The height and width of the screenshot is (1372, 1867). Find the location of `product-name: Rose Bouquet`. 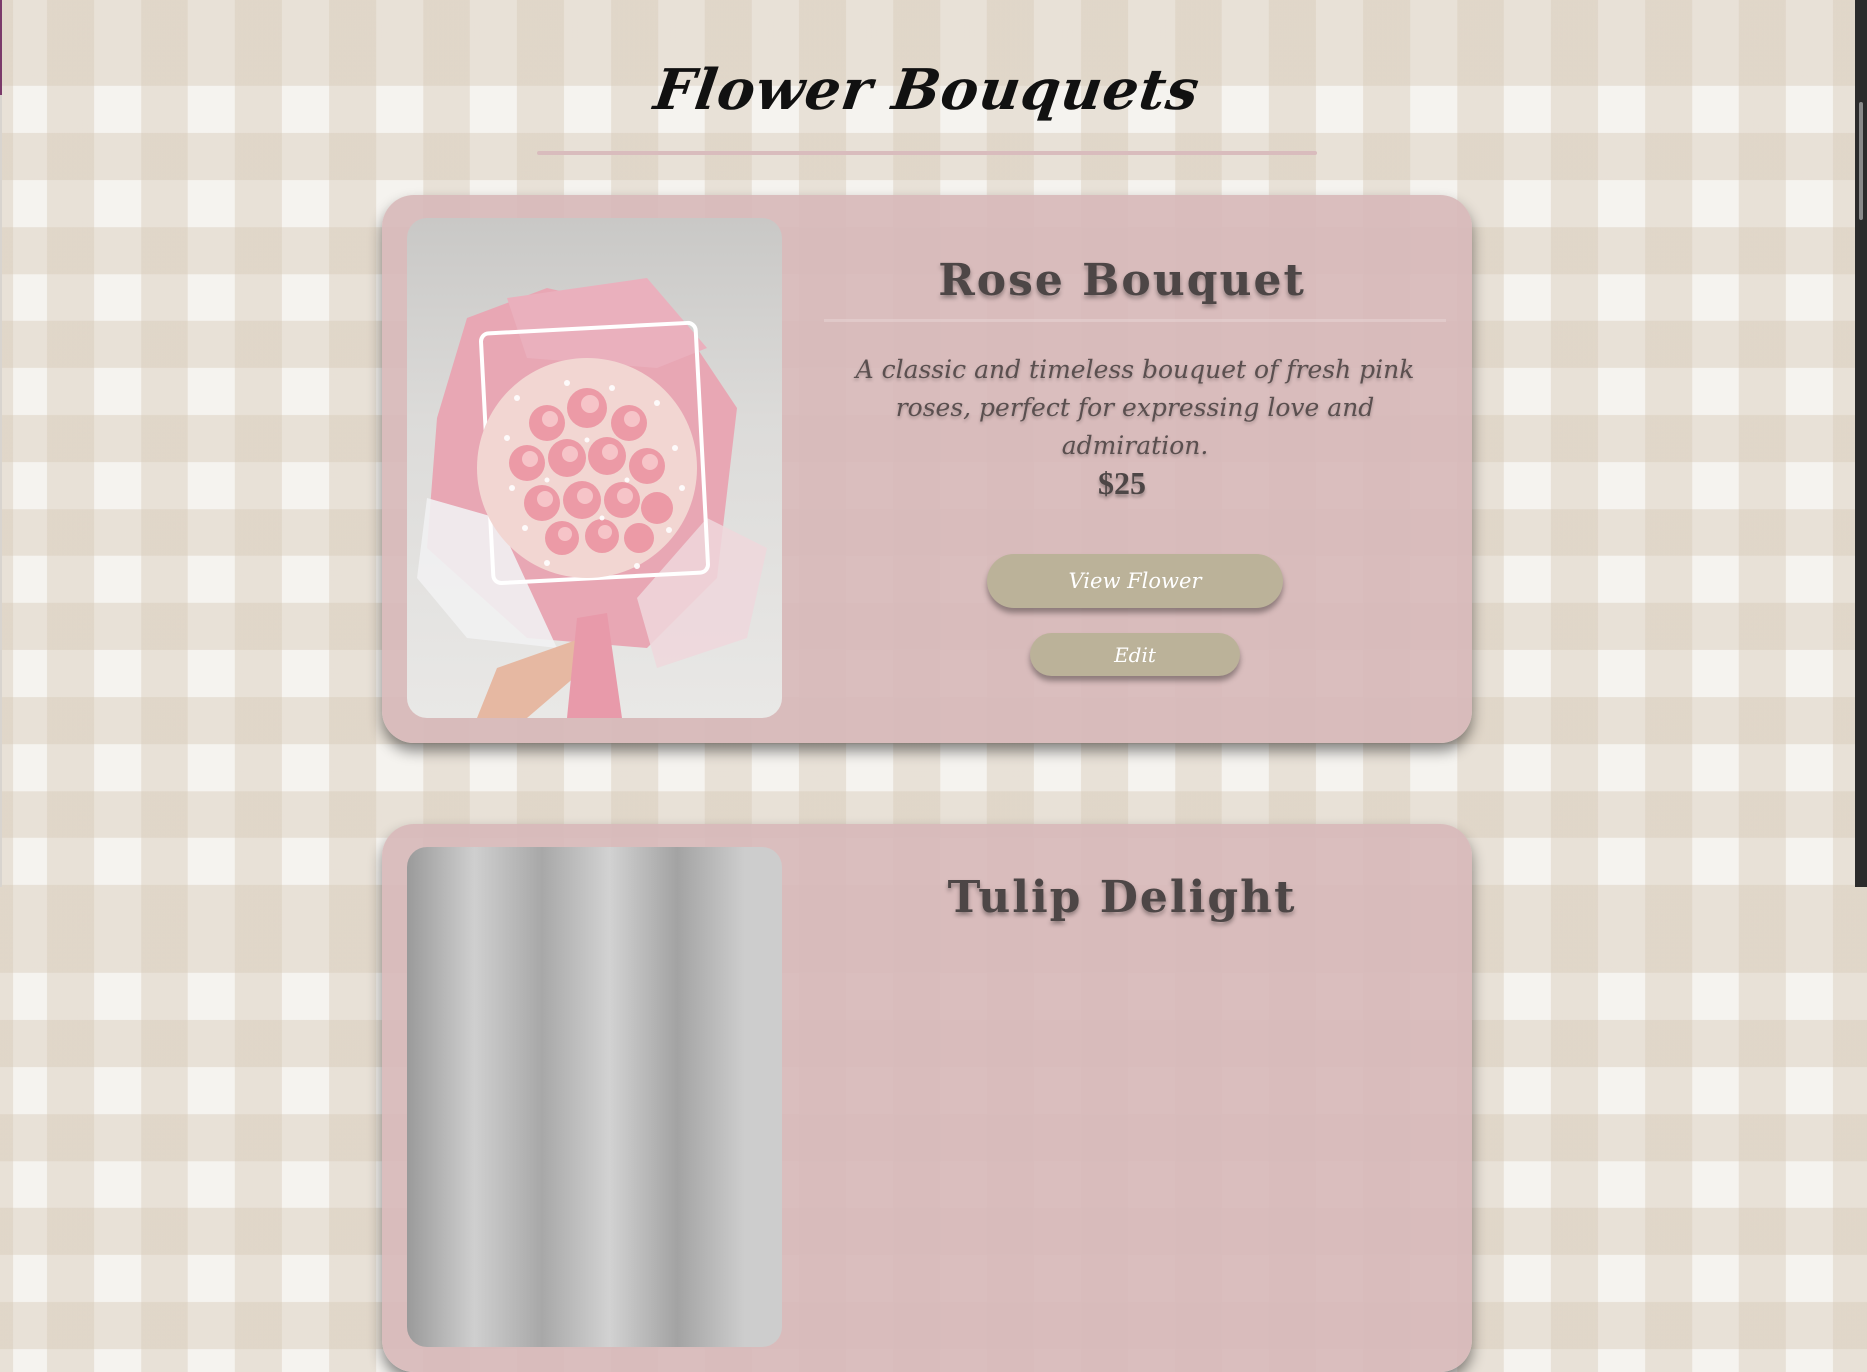

product-name: Rose Bouquet is located at coordinates (1122, 280).